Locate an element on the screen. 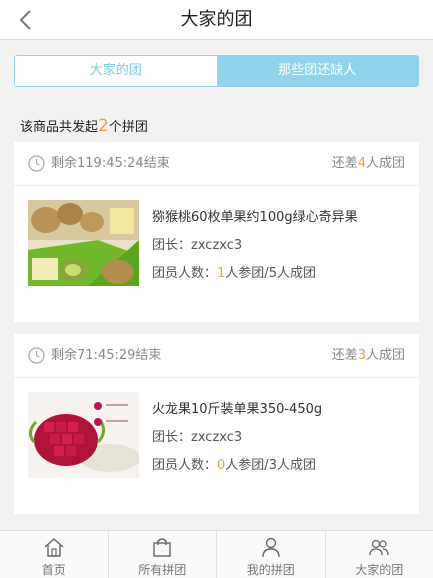 This screenshot has height=578, width=433. need-count: 3 is located at coordinates (361, 355).